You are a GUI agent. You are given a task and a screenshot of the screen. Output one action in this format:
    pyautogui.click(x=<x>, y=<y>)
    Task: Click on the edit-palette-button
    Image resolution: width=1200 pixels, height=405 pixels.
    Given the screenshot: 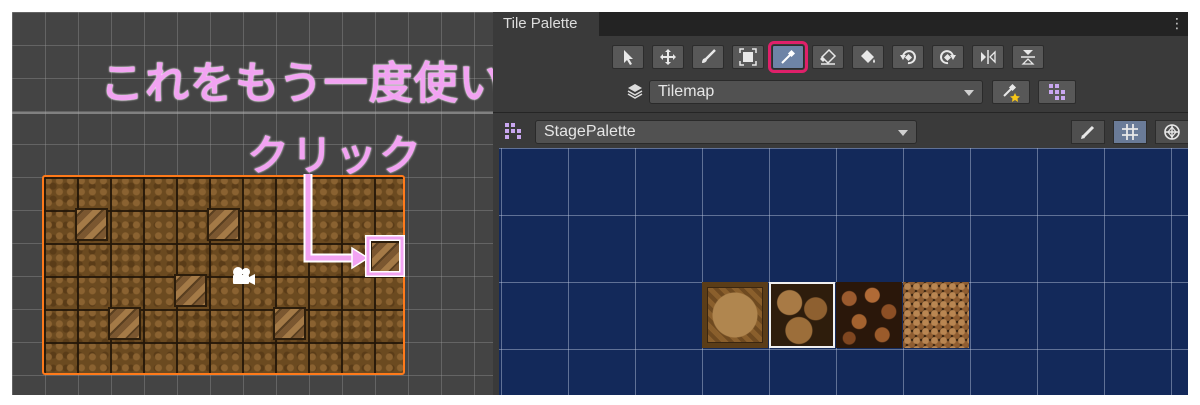 What is the action you would take?
    pyautogui.click(x=1088, y=132)
    